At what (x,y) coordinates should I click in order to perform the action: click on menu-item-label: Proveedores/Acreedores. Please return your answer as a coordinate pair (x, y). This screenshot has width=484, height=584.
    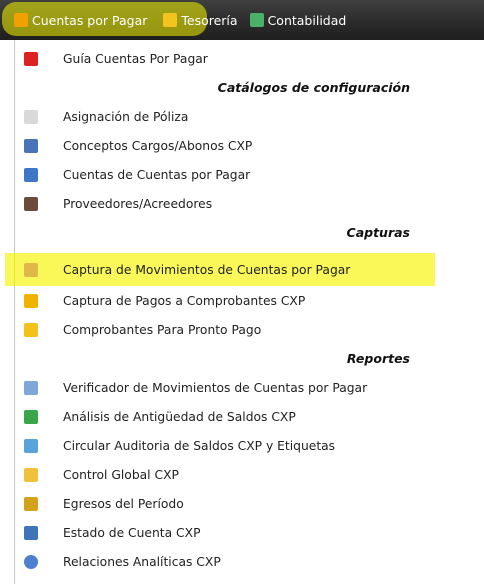
    Looking at the image, I should click on (138, 203).